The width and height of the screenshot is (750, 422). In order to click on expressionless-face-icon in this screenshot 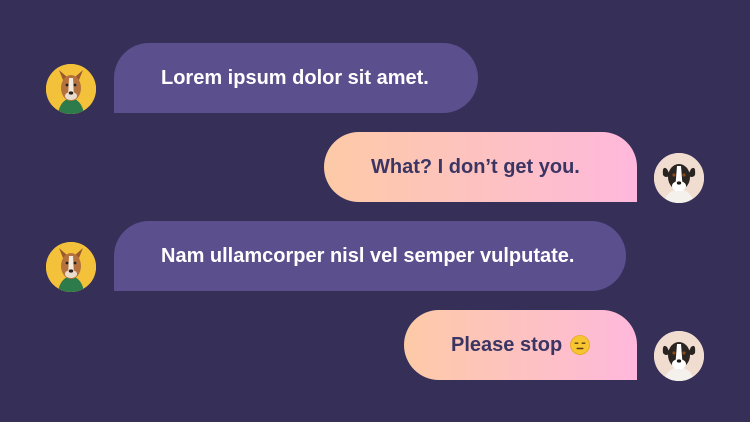, I will do `click(580, 345)`.